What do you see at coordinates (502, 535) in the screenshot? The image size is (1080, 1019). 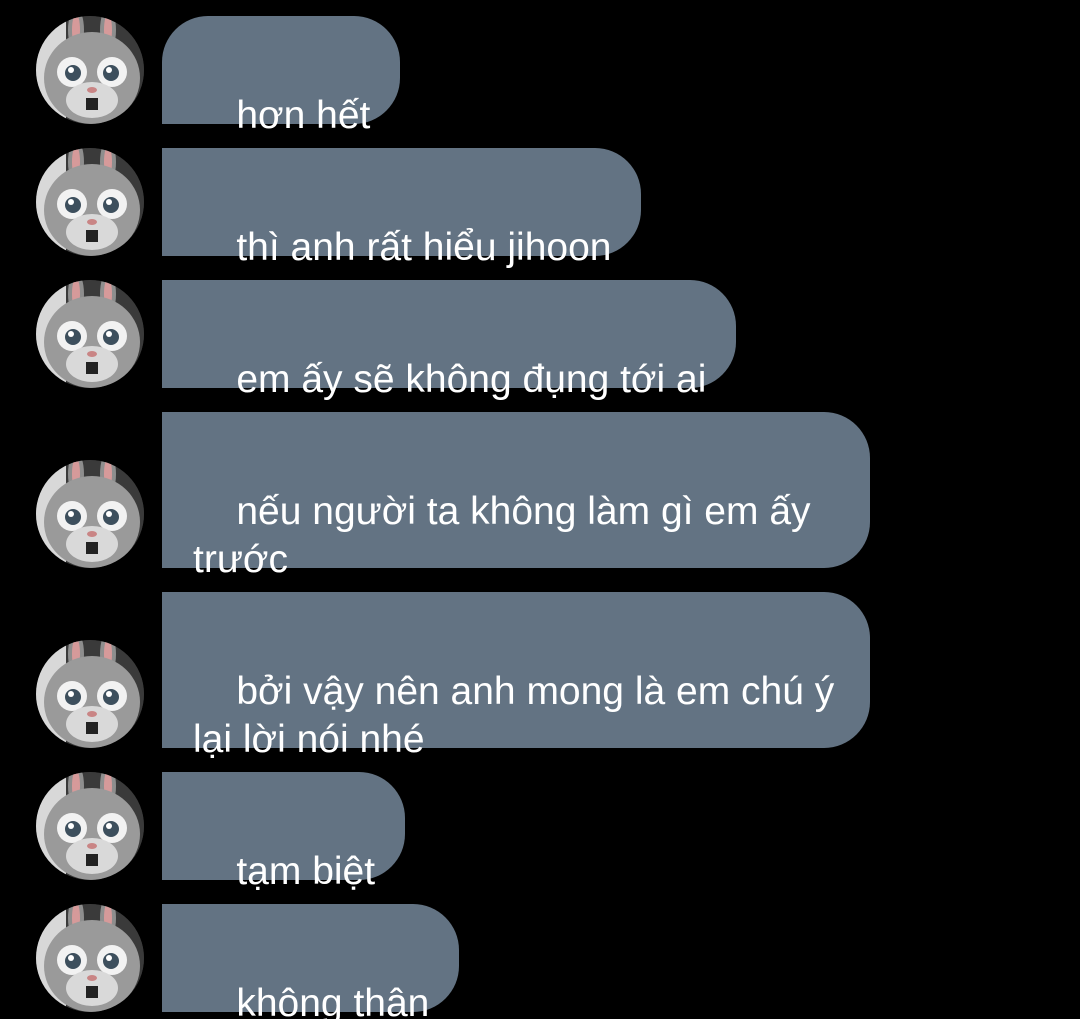 I see `message-text: nếu người ta không làm gì em ấy trước` at bounding box center [502, 535].